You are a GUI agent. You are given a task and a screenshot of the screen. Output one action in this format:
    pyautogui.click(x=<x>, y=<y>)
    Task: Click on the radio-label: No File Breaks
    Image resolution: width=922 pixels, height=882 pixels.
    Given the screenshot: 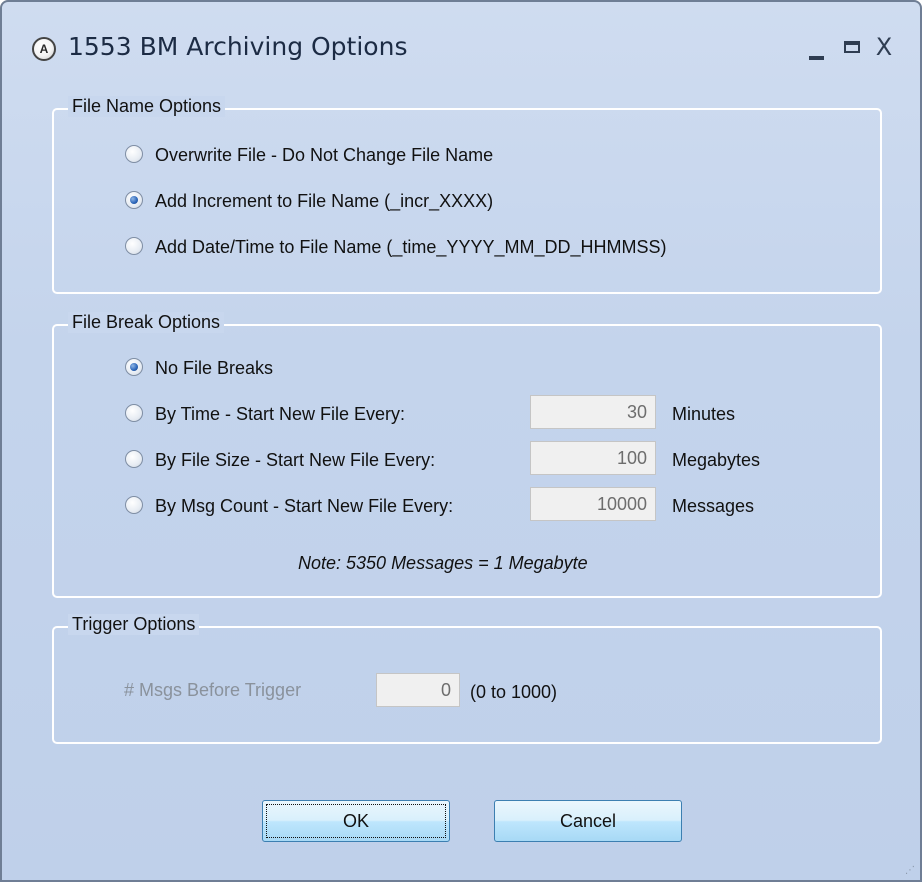 What is the action you would take?
    pyautogui.click(x=214, y=368)
    